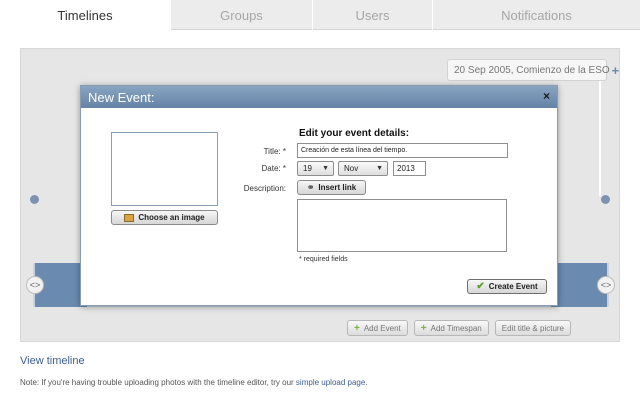 The width and height of the screenshot is (640, 418). I want to click on timeline-point-left, so click(34, 199).